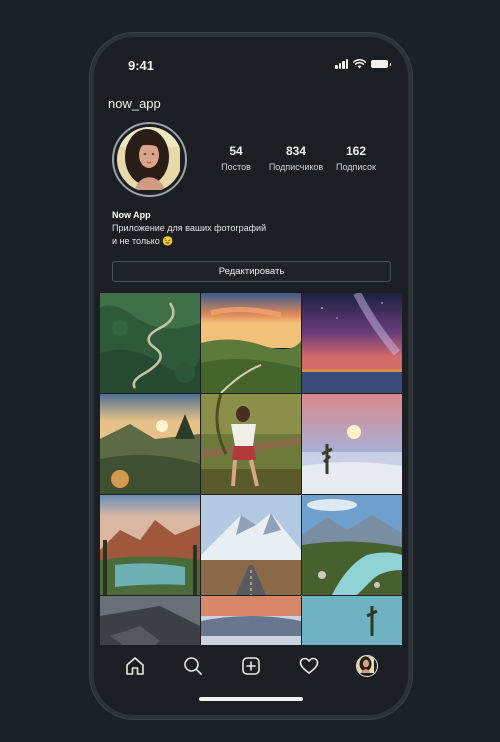 The height and width of the screenshot is (742, 500). Describe the element at coordinates (356, 151) in the screenshot. I see `stat-value: 162` at that location.